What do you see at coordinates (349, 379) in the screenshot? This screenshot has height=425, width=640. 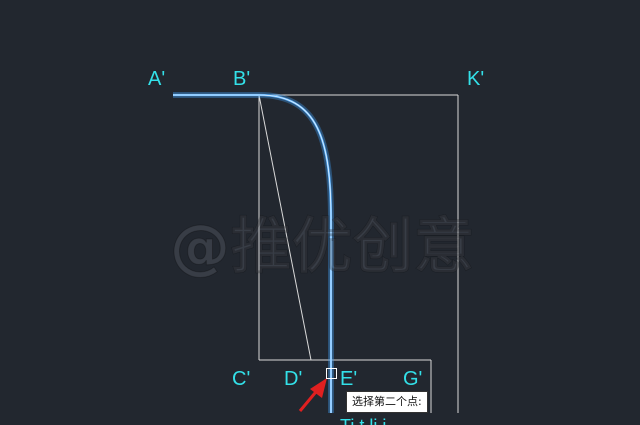 I see `label-e-prime: E'` at bounding box center [349, 379].